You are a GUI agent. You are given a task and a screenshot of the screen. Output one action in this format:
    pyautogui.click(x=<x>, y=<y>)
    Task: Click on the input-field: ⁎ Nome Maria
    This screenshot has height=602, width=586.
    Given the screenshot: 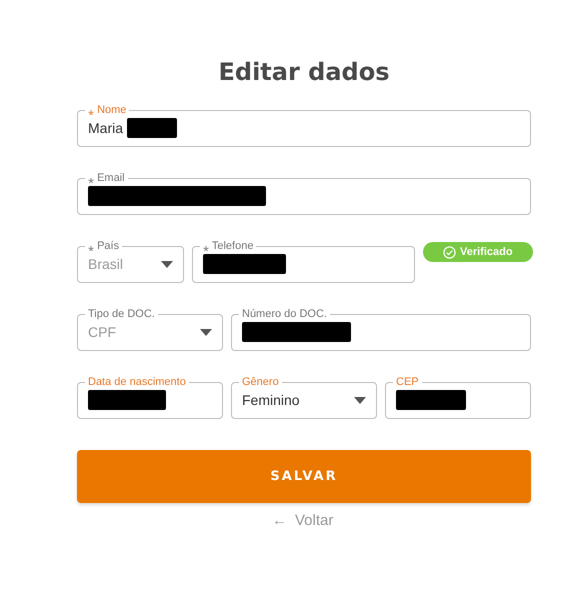 What is the action you would take?
    pyautogui.click(x=304, y=125)
    